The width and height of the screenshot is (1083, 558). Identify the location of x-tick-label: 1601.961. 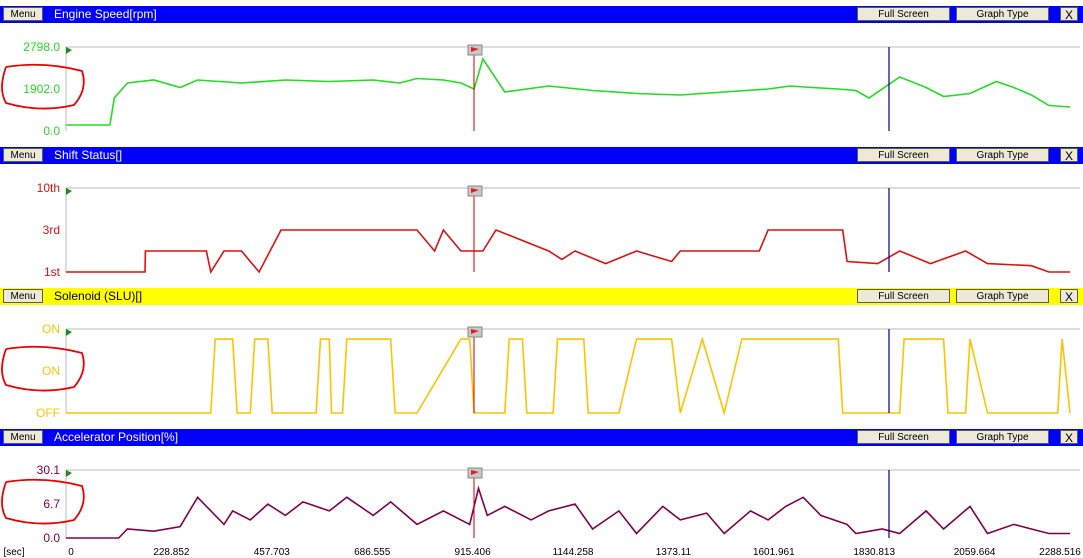
(773, 552).